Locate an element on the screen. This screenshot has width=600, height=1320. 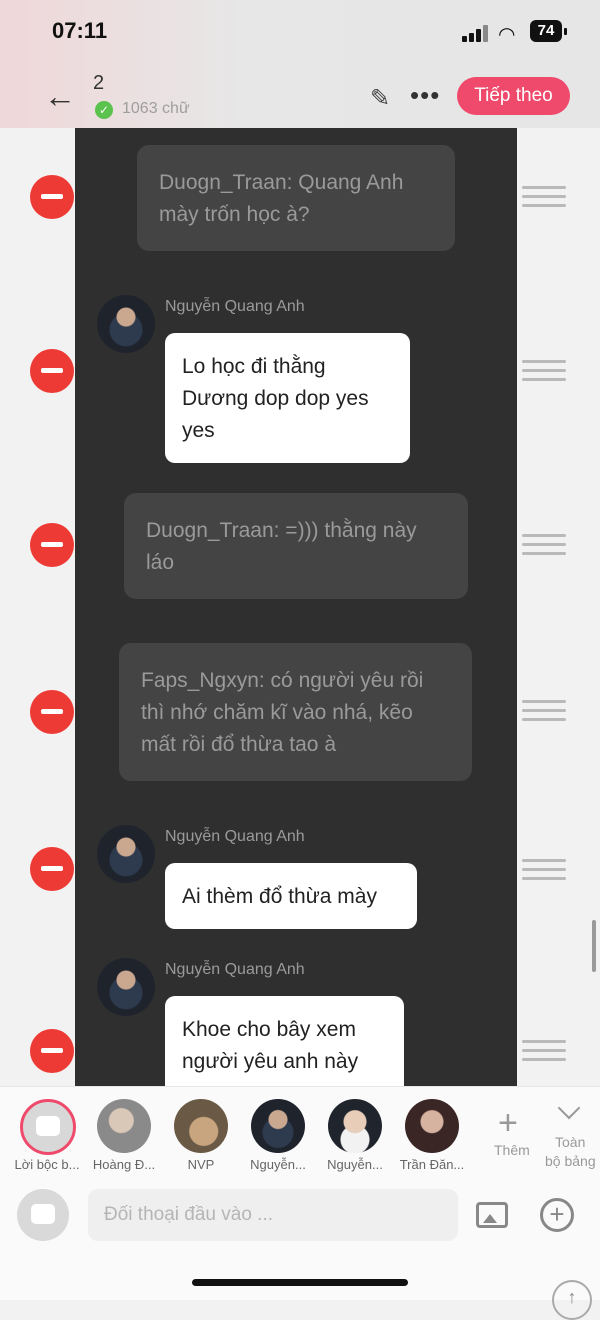
scroll-up-icon: ↑ is located at coordinates (572, 1300).